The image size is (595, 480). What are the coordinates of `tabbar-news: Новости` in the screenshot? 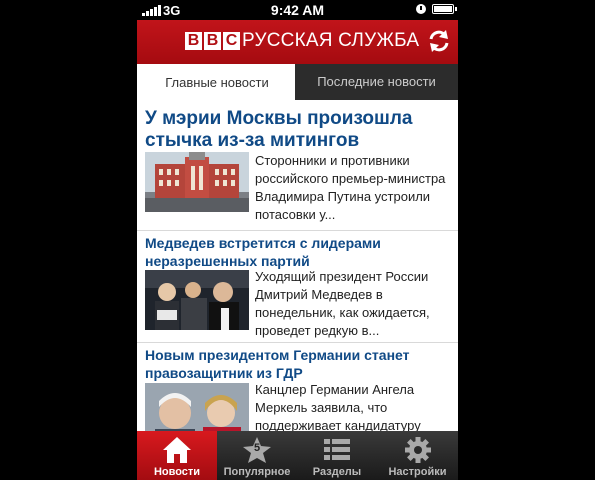 It's located at (177, 455).